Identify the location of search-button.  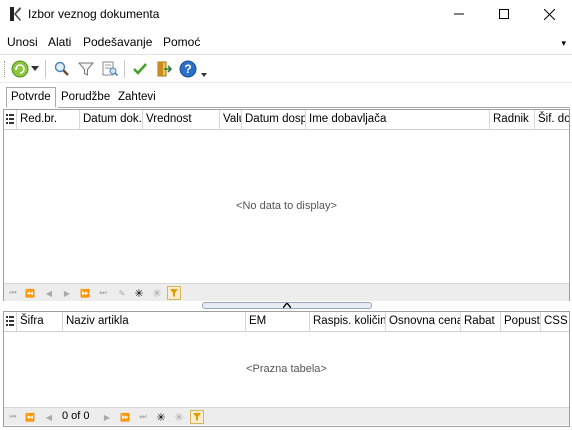
(62, 69).